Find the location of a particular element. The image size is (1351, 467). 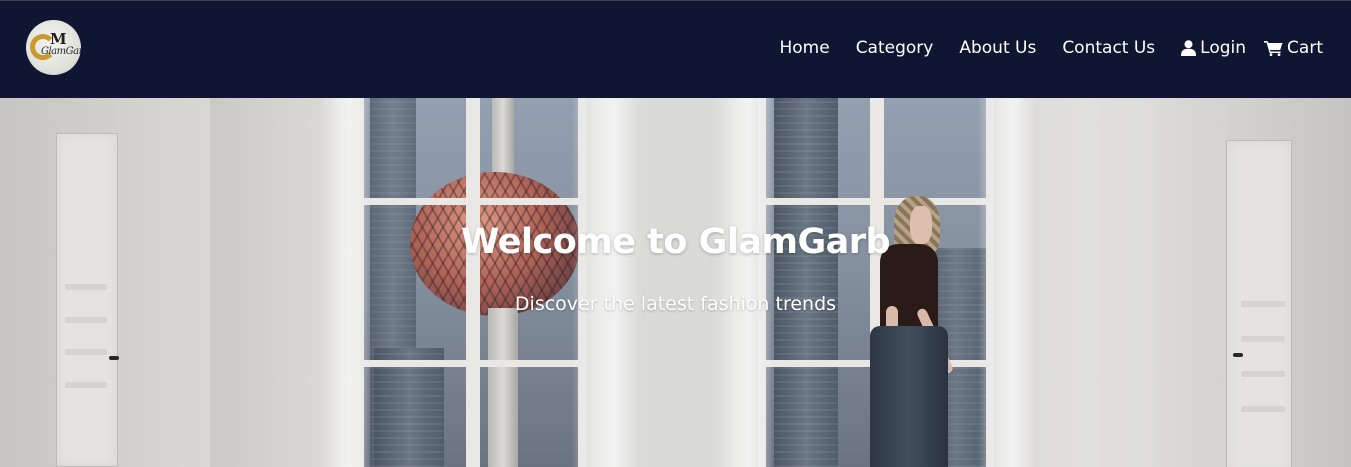

nav-contact-us: Contact Us is located at coordinates (1108, 48).